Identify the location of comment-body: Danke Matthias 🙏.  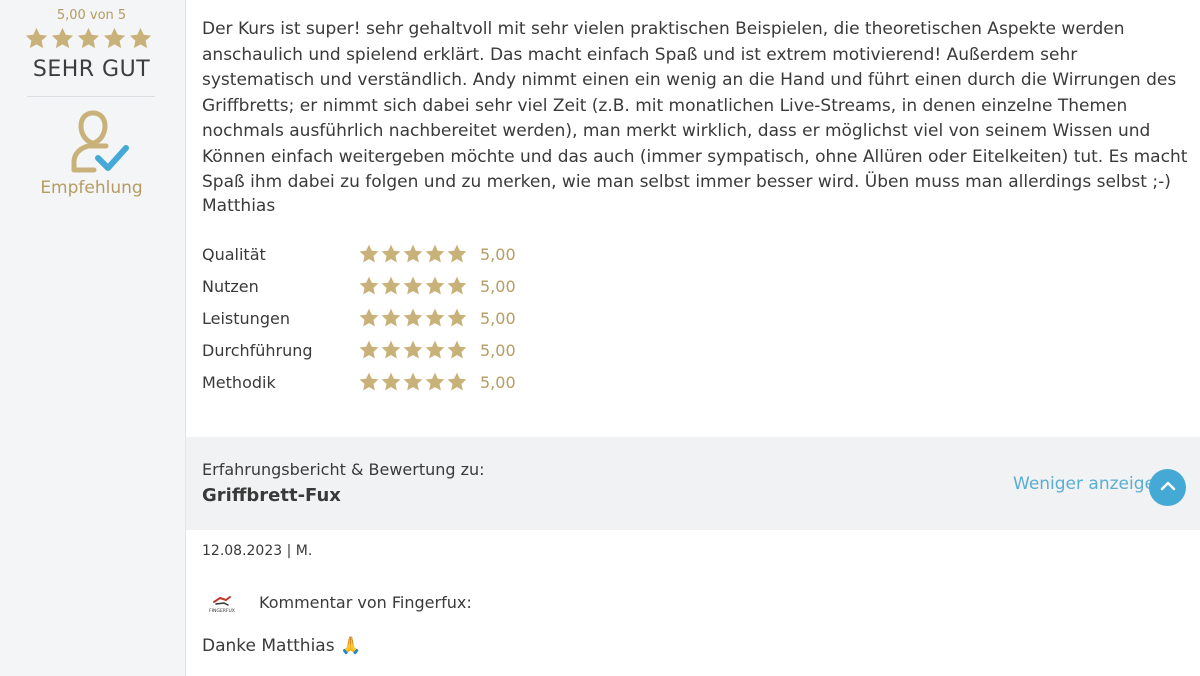
(282, 646).